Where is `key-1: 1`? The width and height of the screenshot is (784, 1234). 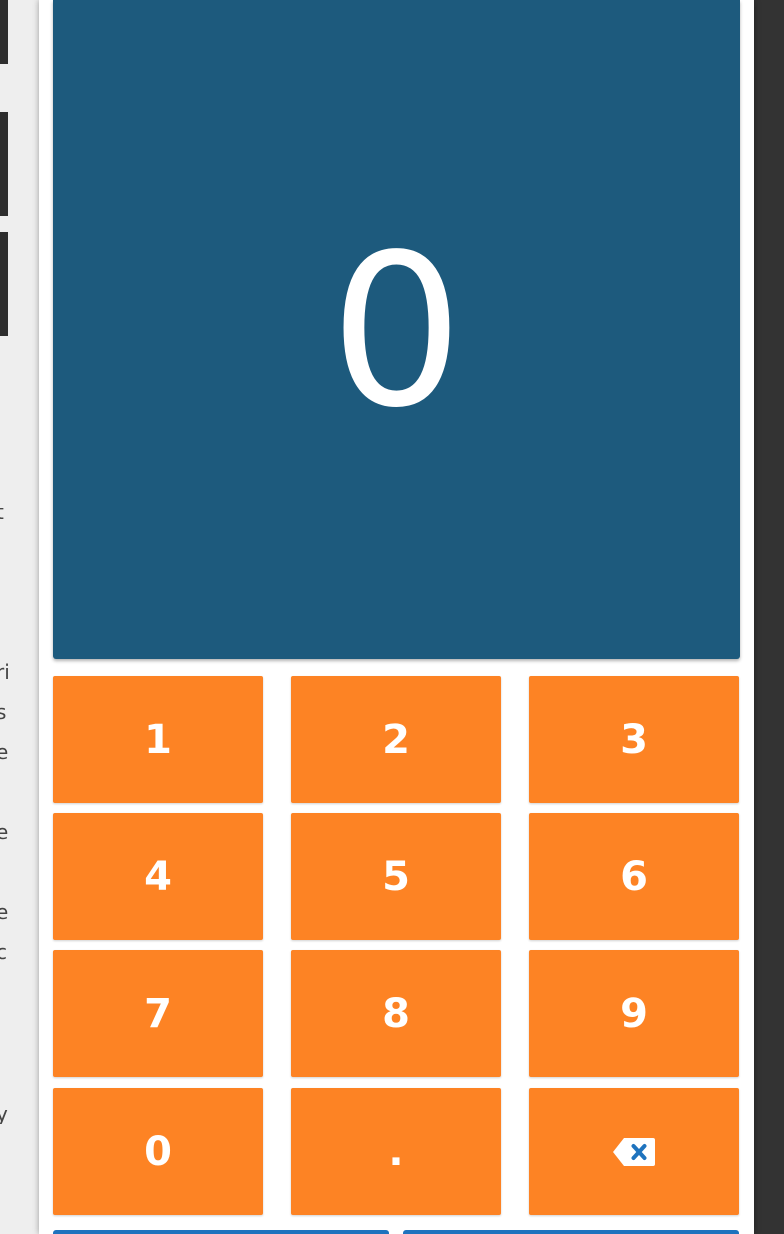
key-1: 1 is located at coordinates (158, 739).